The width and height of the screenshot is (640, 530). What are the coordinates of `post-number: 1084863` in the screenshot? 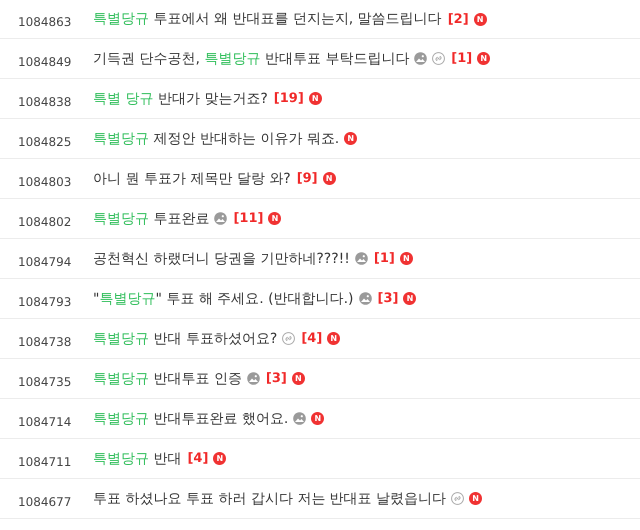 It's located at (45, 21).